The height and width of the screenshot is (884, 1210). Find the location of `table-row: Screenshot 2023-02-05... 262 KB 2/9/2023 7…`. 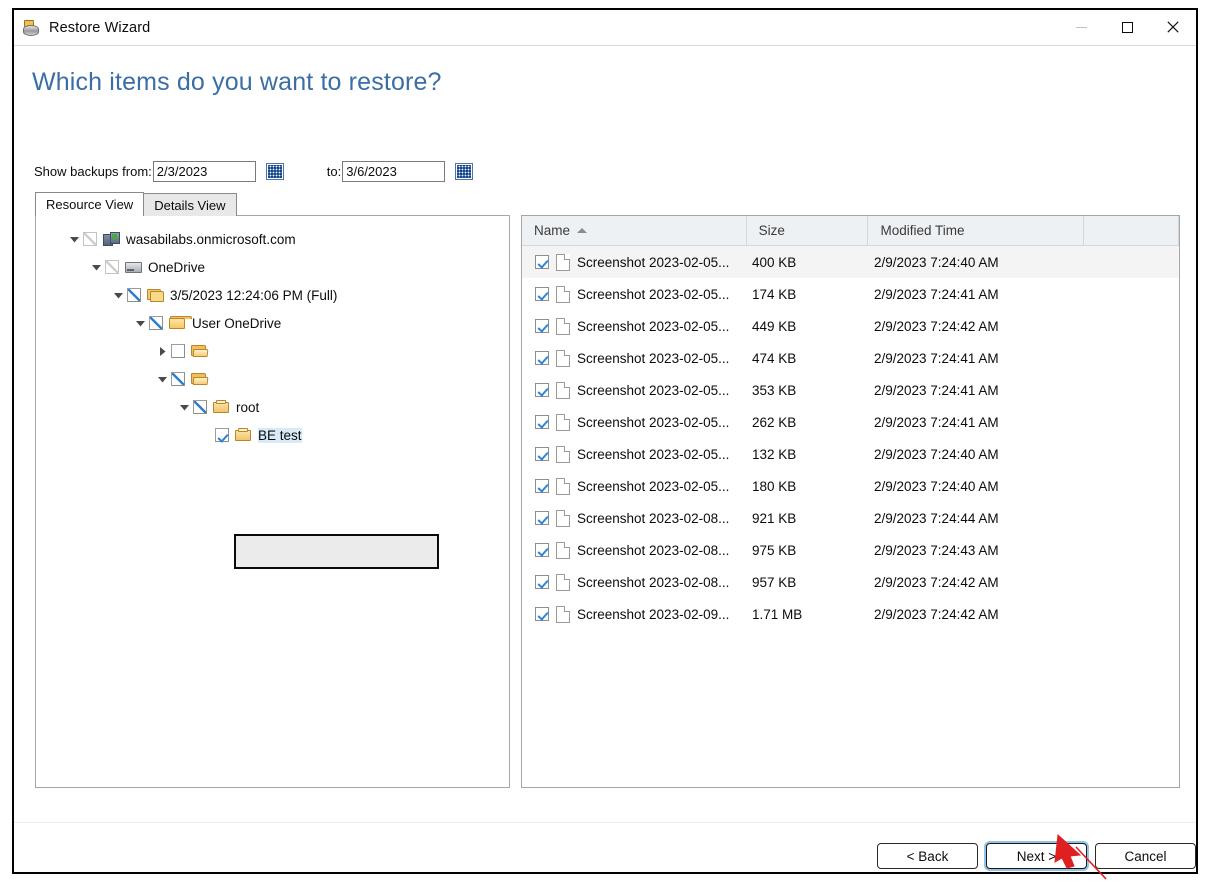

table-row: Screenshot 2023-02-05... 262 KB 2/9/2023 7… is located at coordinates (850, 422).